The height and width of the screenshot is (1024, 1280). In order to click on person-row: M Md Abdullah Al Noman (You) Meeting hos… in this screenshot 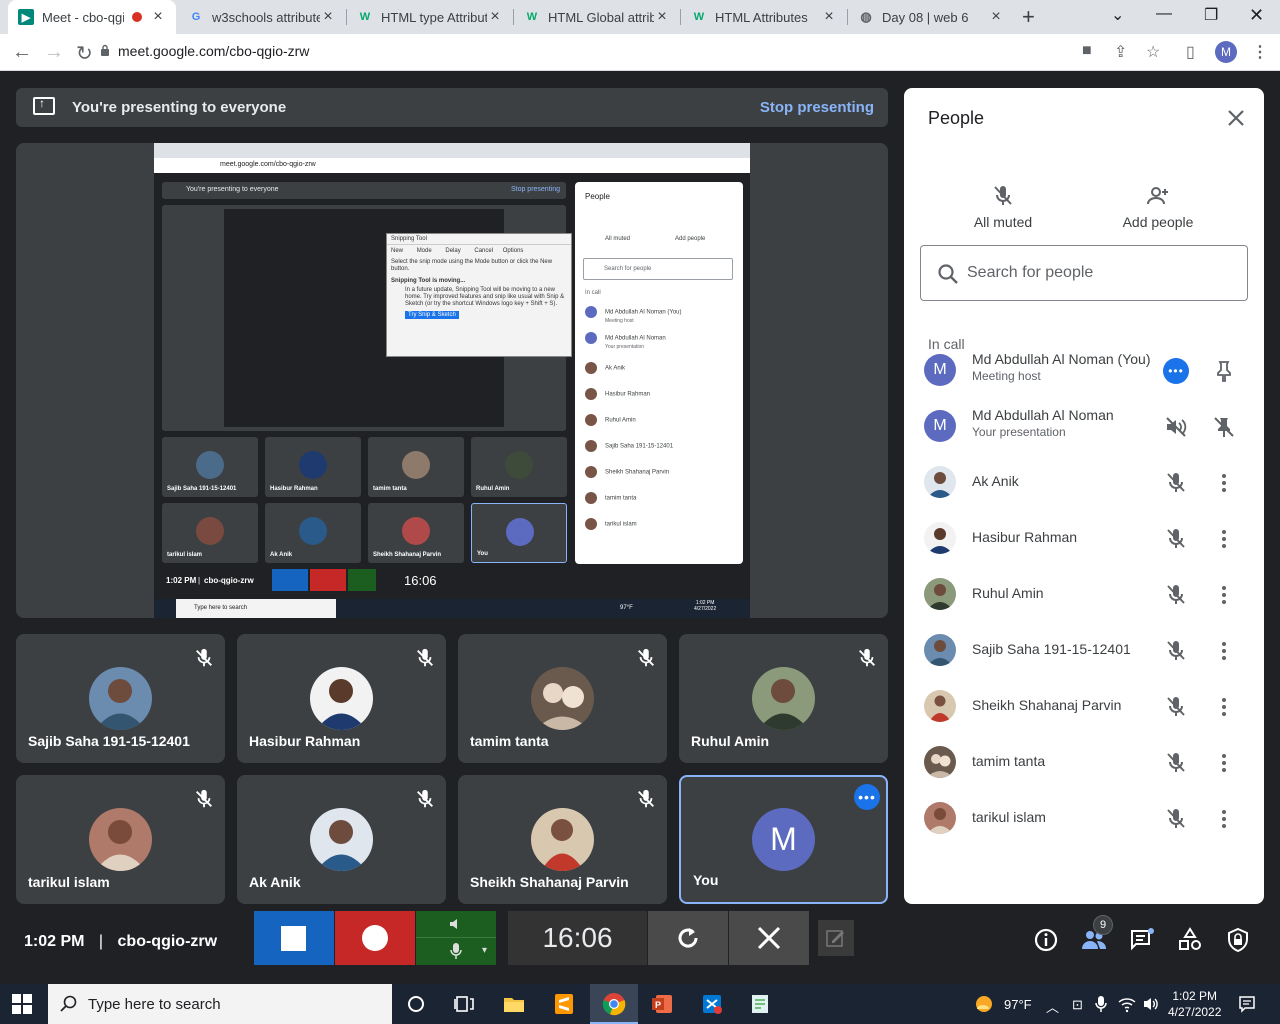, I will do `click(1084, 370)`.